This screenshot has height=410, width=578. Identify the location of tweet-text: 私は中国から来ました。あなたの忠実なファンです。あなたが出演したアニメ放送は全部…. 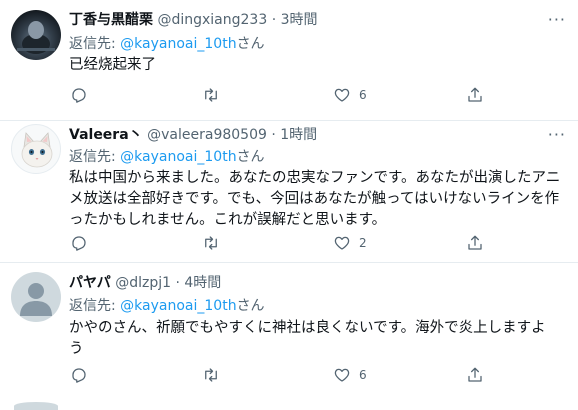
(315, 199).